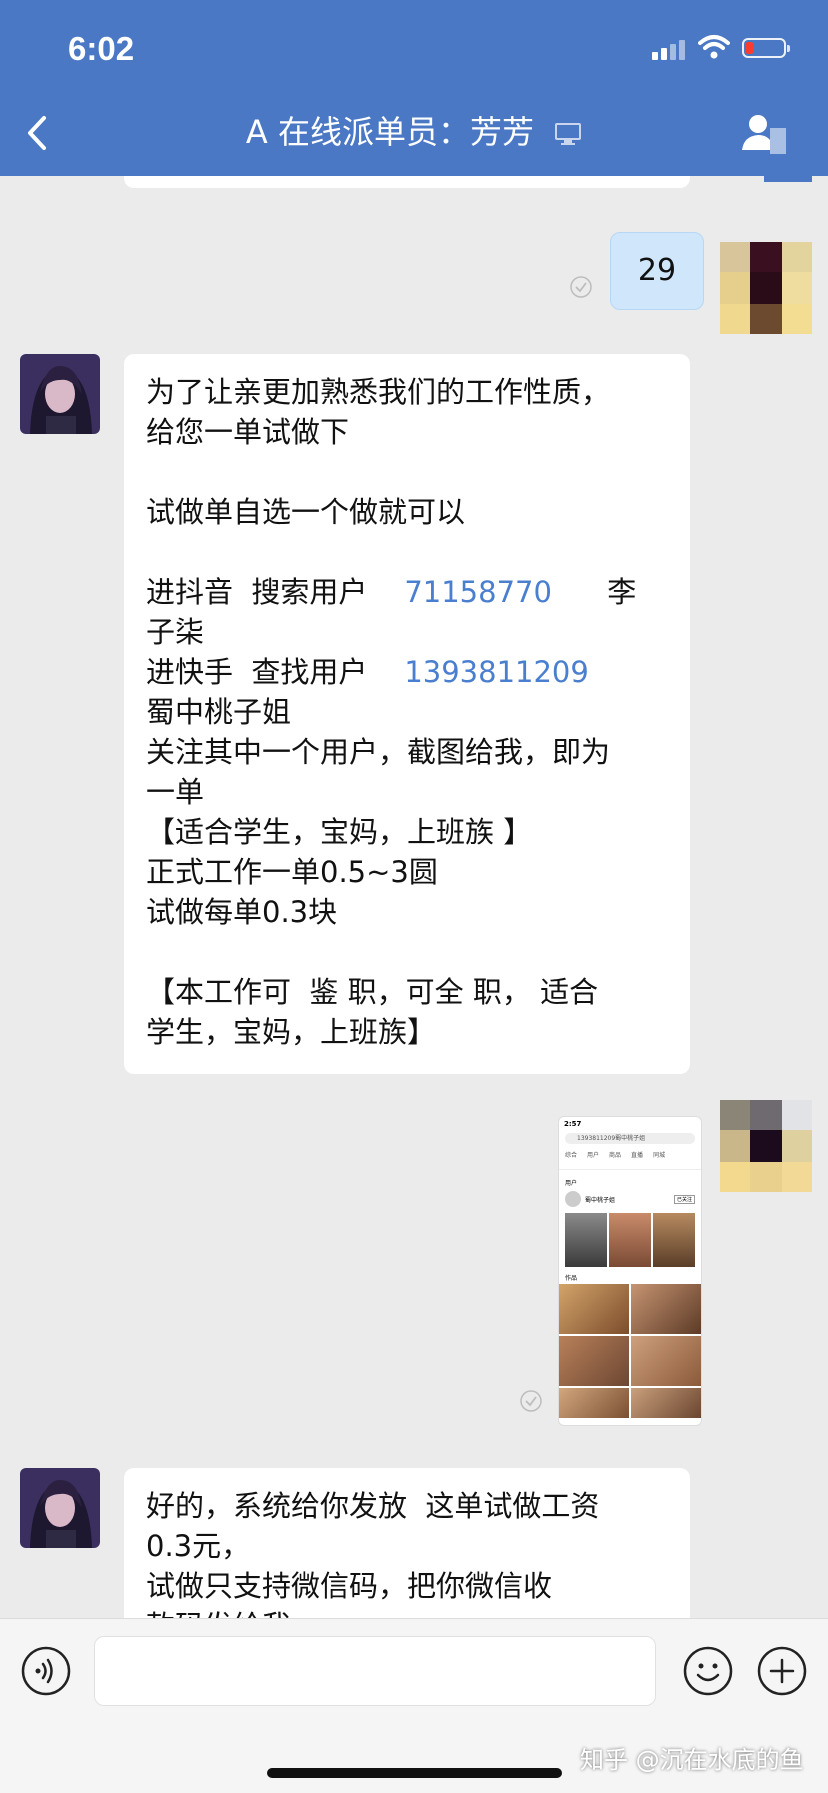  Describe the element at coordinates (46, 1671) in the screenshot. I see `voice-input-button` at that location.